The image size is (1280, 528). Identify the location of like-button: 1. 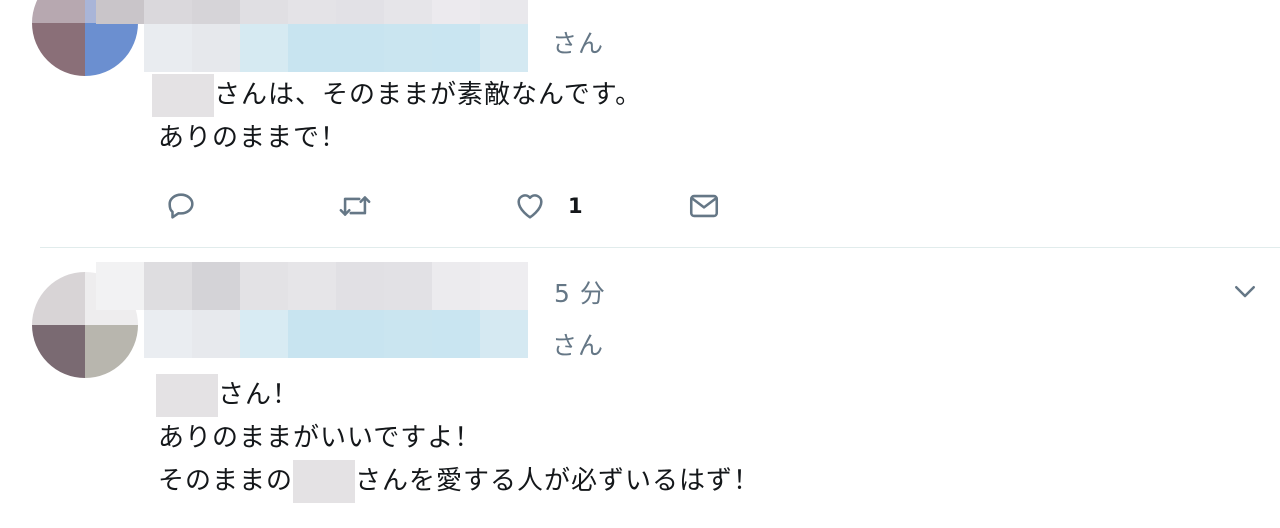
(547, 206).